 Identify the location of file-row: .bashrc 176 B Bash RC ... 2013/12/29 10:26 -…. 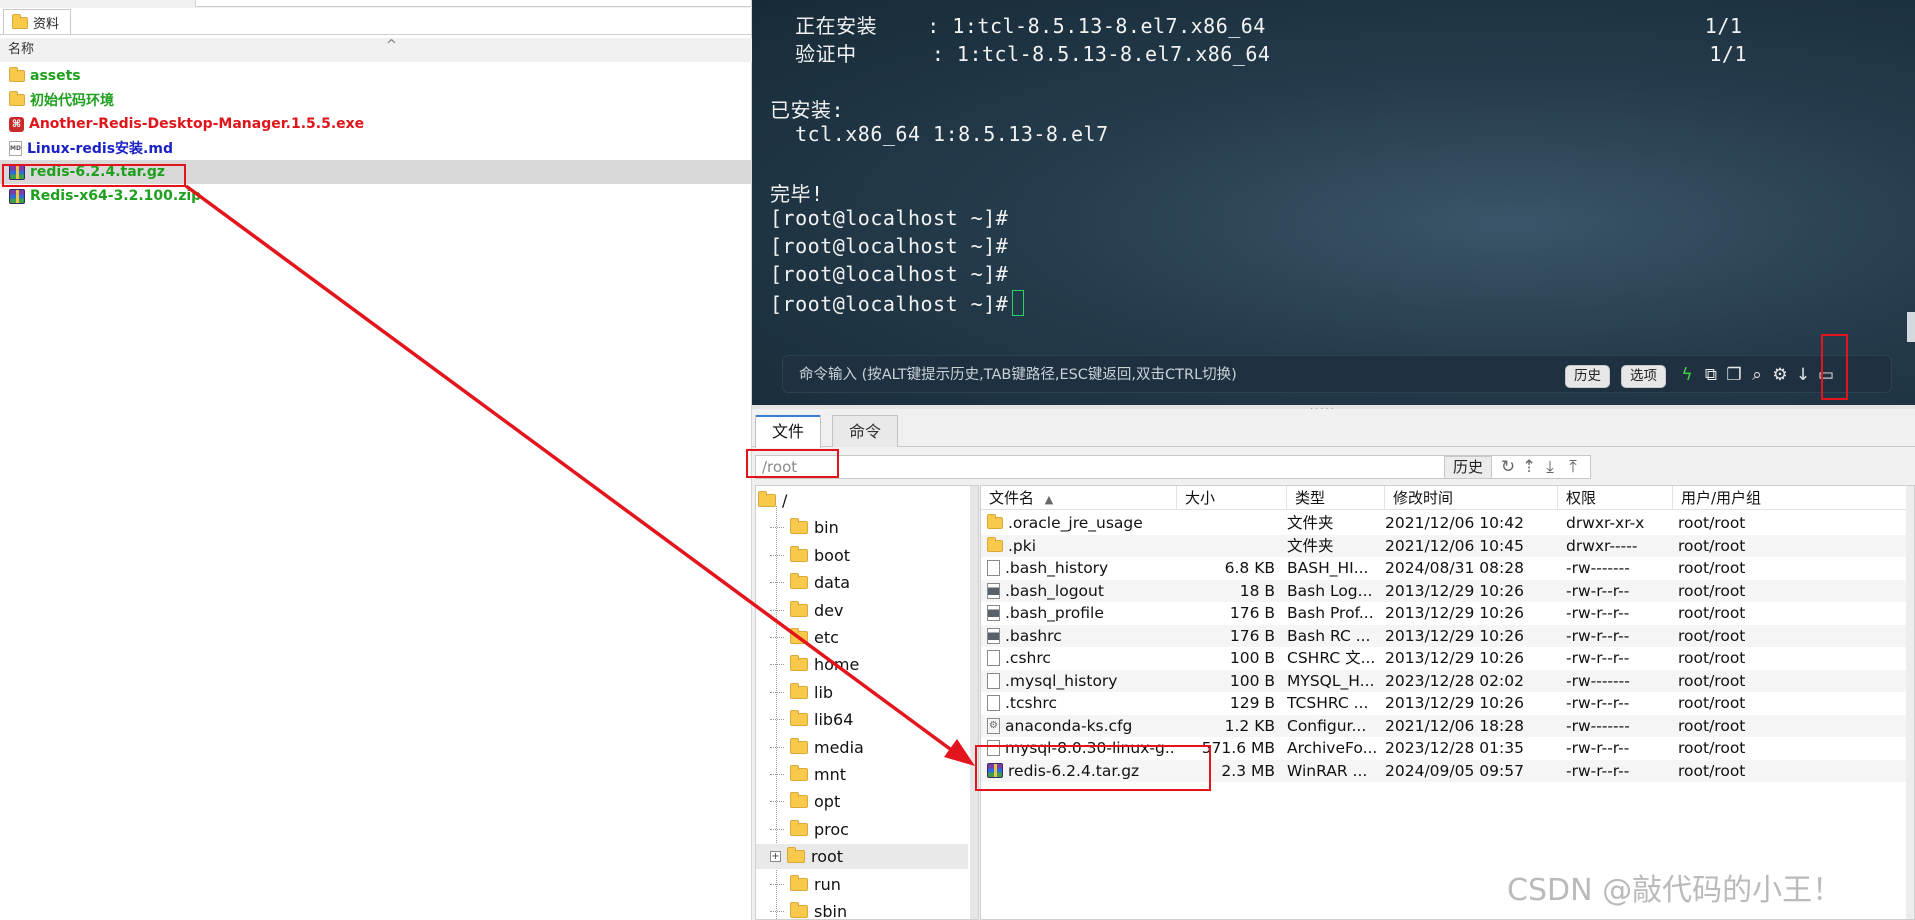
(1447, 635).